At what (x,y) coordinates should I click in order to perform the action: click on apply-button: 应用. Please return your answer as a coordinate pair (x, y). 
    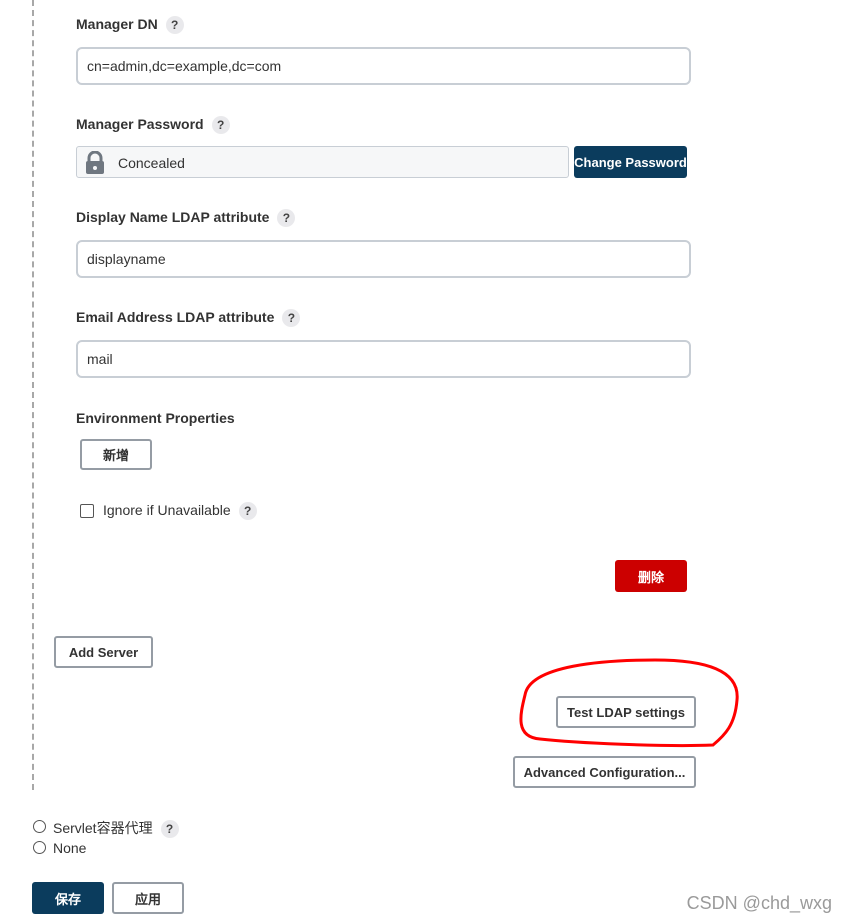
    Looking at the image, I should click on (148, 898).